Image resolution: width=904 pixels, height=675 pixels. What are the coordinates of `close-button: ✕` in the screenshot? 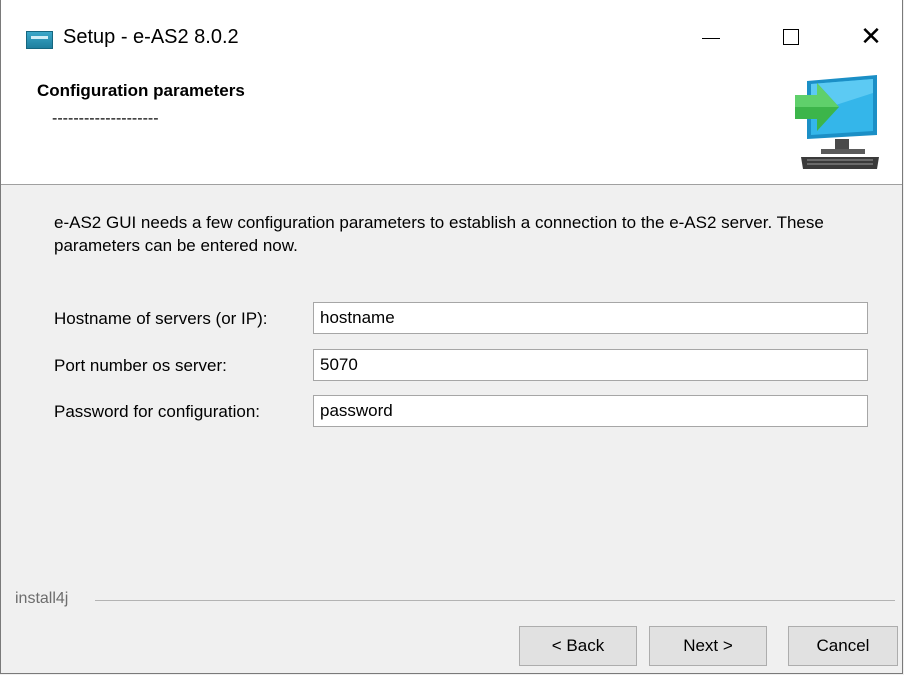 It's located at (871, 37).